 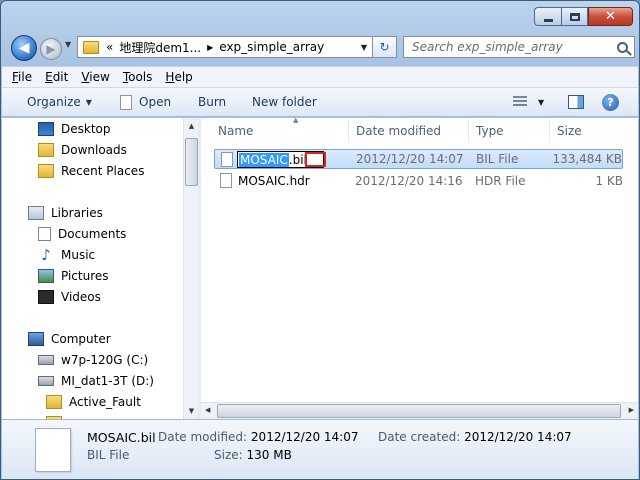 I want to click on horizontal-scroll-thumb, so click(x=419, y=411).